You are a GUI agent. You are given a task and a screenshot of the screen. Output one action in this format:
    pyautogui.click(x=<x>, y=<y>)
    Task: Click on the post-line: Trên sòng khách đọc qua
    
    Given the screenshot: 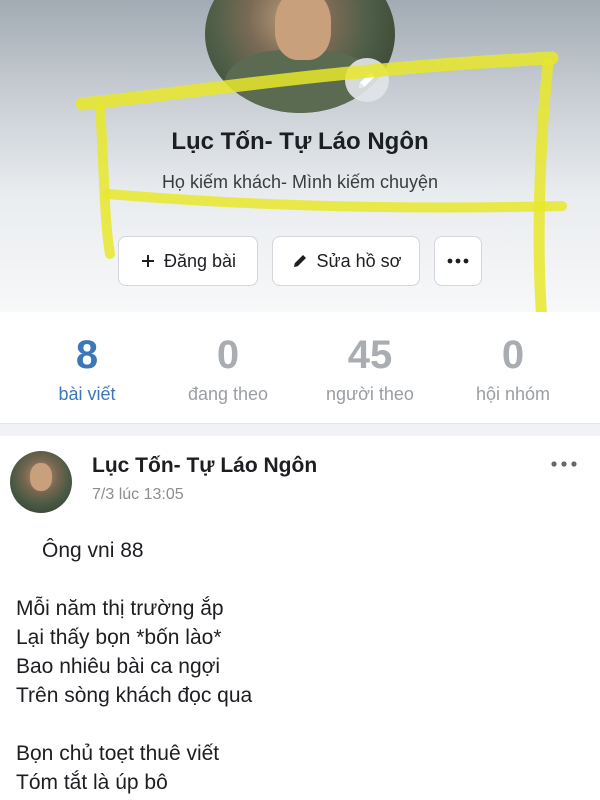 What is the action you would take?
    pyautogui.click(x=134, y=695)
    